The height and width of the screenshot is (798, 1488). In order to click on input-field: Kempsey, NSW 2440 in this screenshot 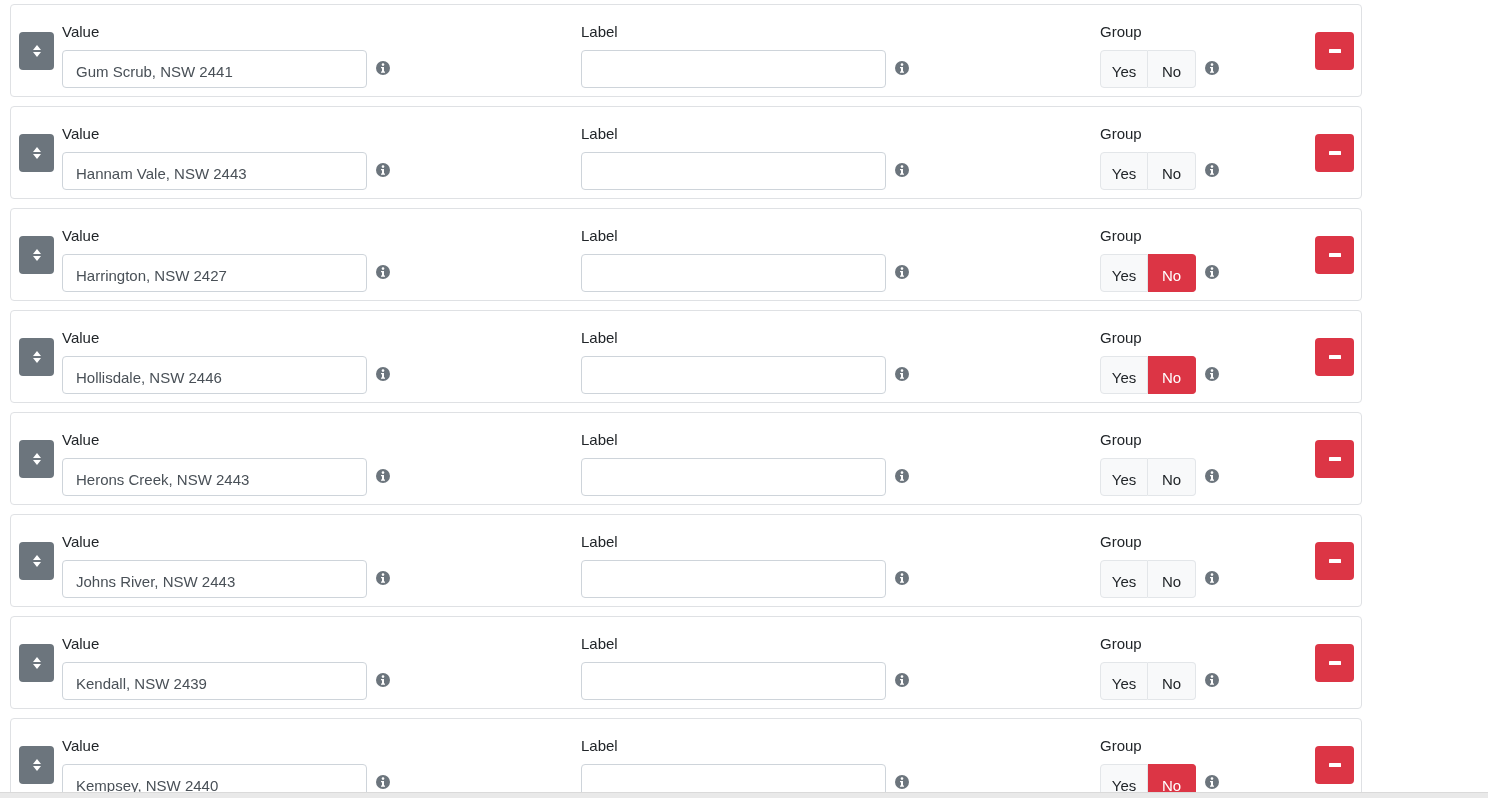, I will do `click(214, 779)`.